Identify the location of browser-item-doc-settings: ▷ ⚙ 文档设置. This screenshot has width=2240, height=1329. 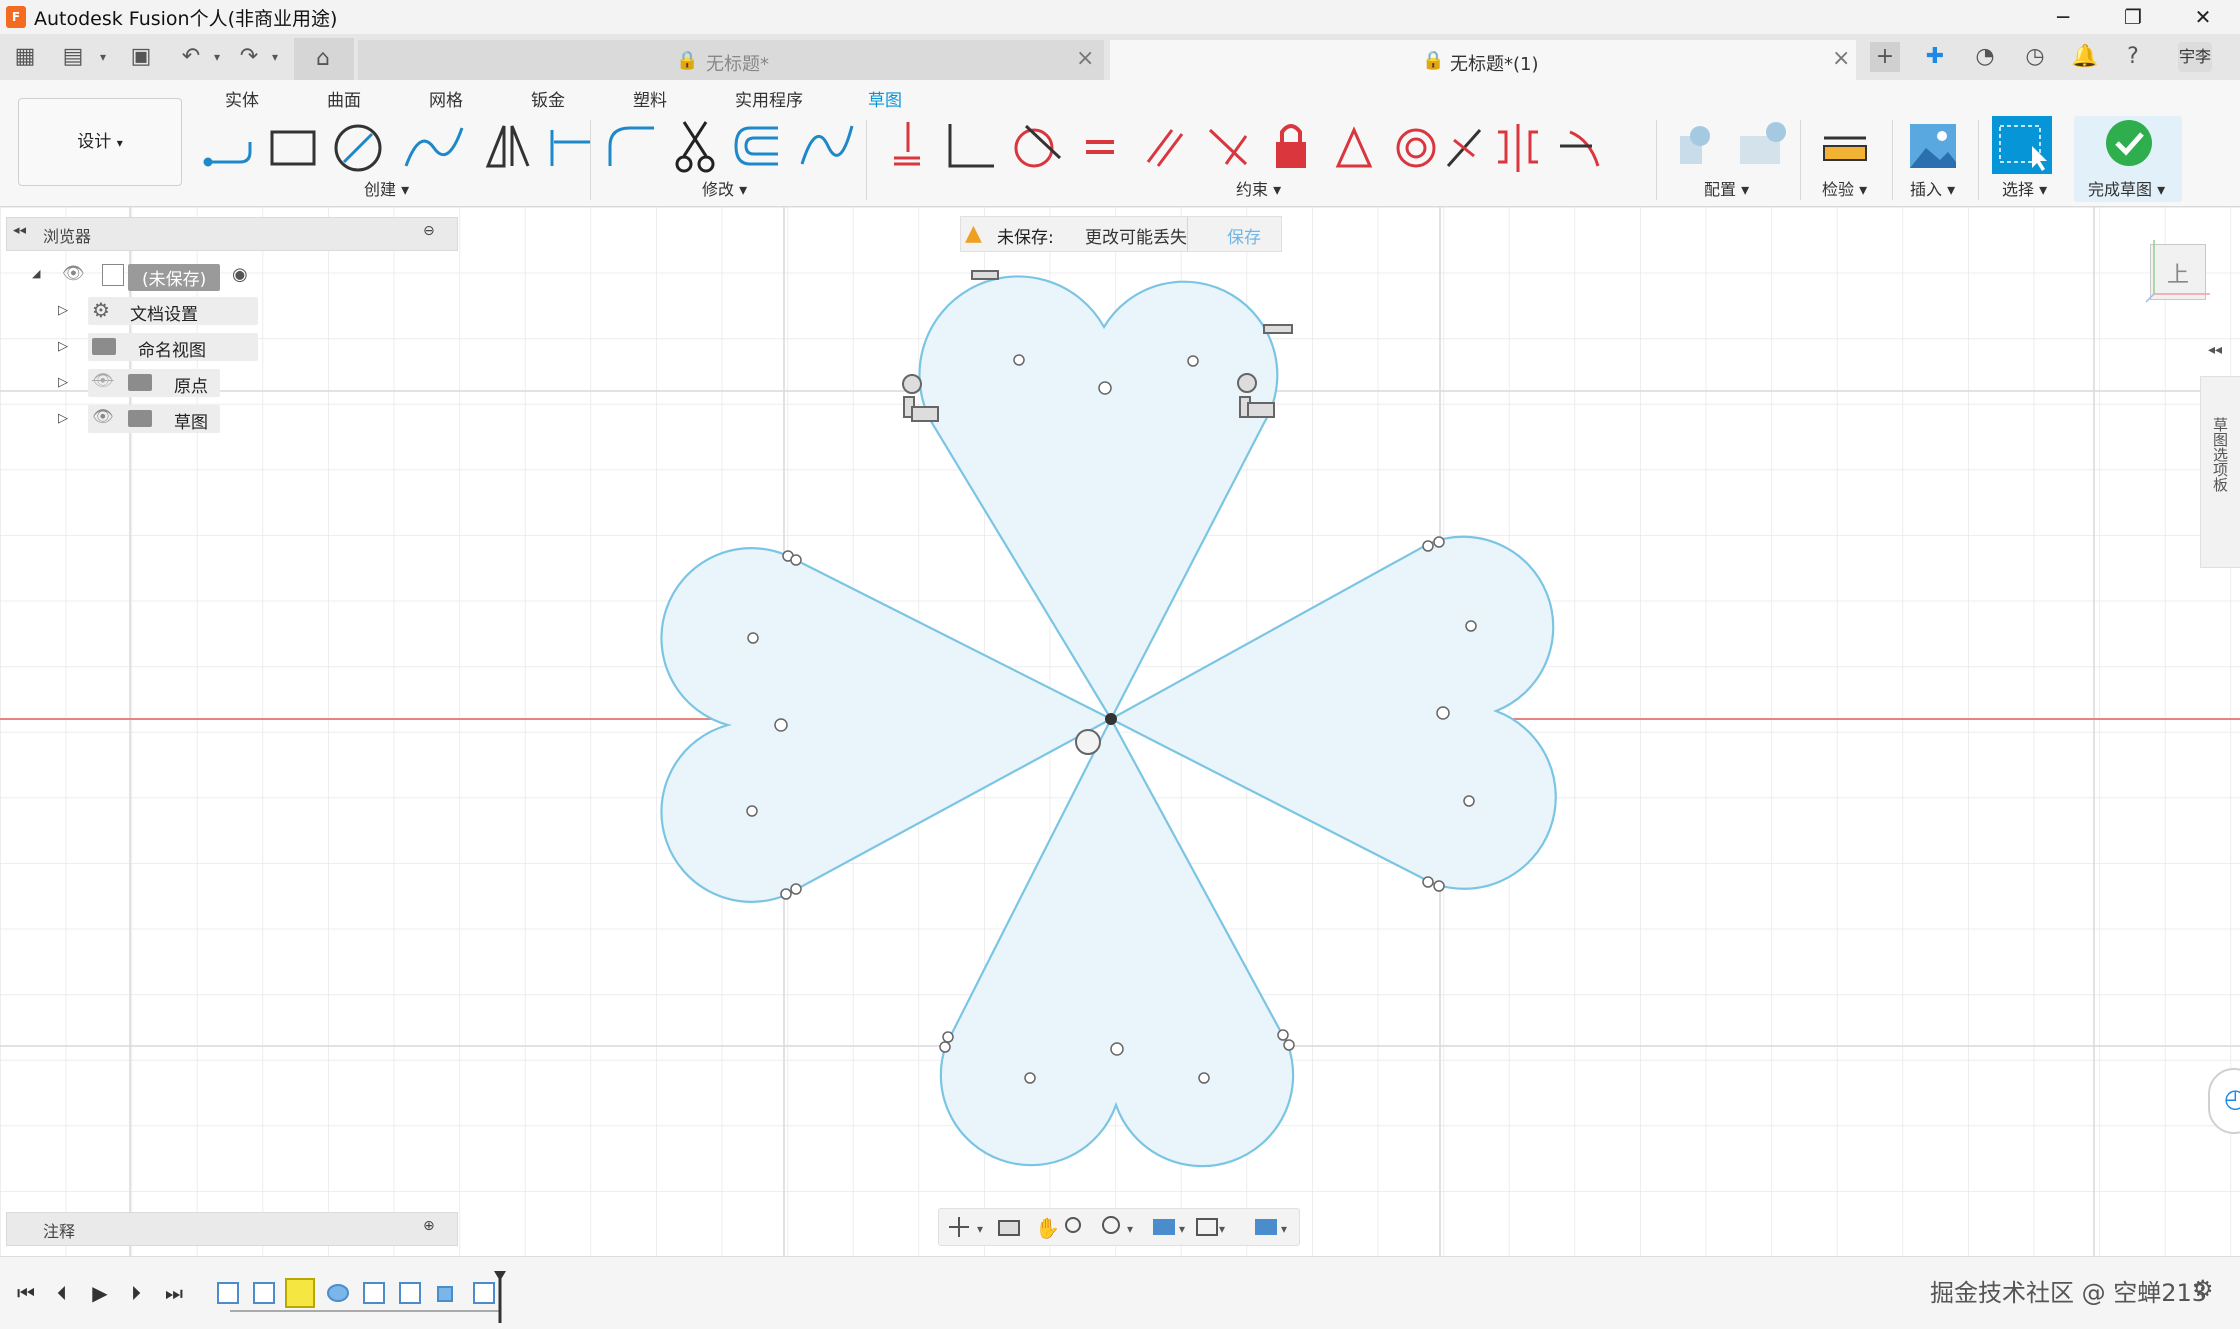
(158, 311).